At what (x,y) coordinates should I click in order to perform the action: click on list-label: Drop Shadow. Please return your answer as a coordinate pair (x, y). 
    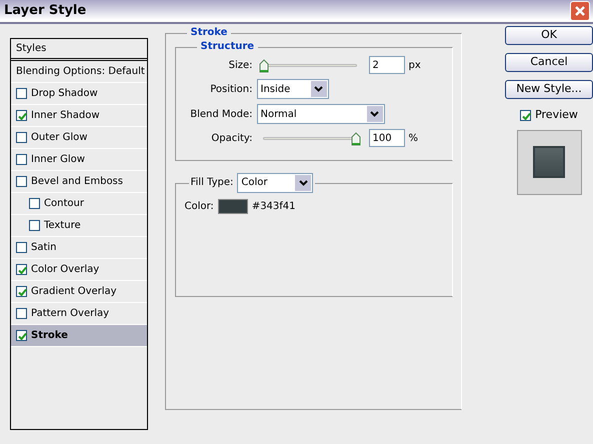
    Looking at the image, I should click on (64, 94).